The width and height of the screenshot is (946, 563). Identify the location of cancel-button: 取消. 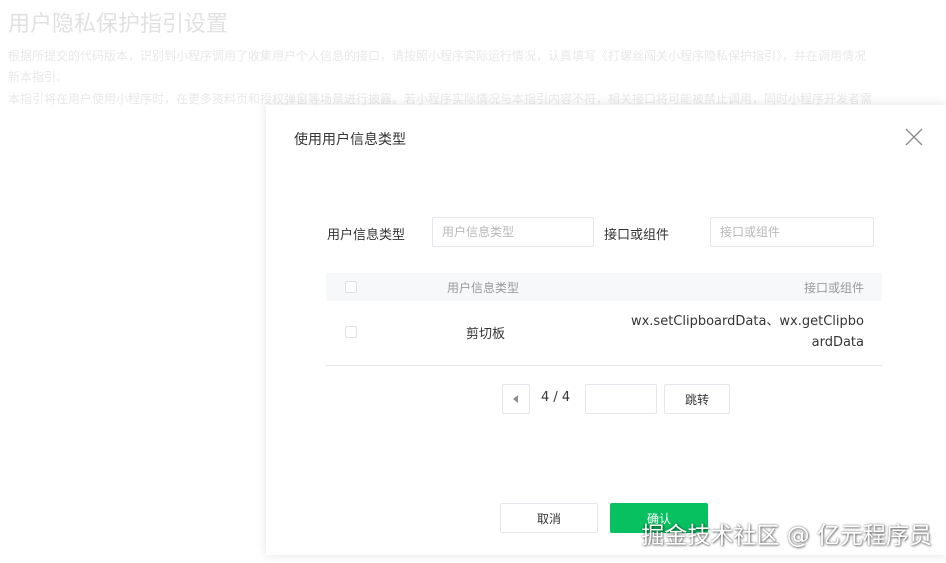
(549, 518).